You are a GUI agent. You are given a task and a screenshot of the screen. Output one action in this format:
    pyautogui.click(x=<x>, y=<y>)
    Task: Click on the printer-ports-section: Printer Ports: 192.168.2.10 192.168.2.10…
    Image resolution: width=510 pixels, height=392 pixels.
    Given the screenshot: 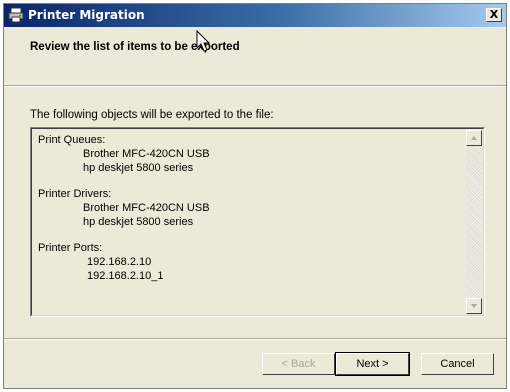 What is the action you would take?
    pyautogui.click(x=250, y=262)
    